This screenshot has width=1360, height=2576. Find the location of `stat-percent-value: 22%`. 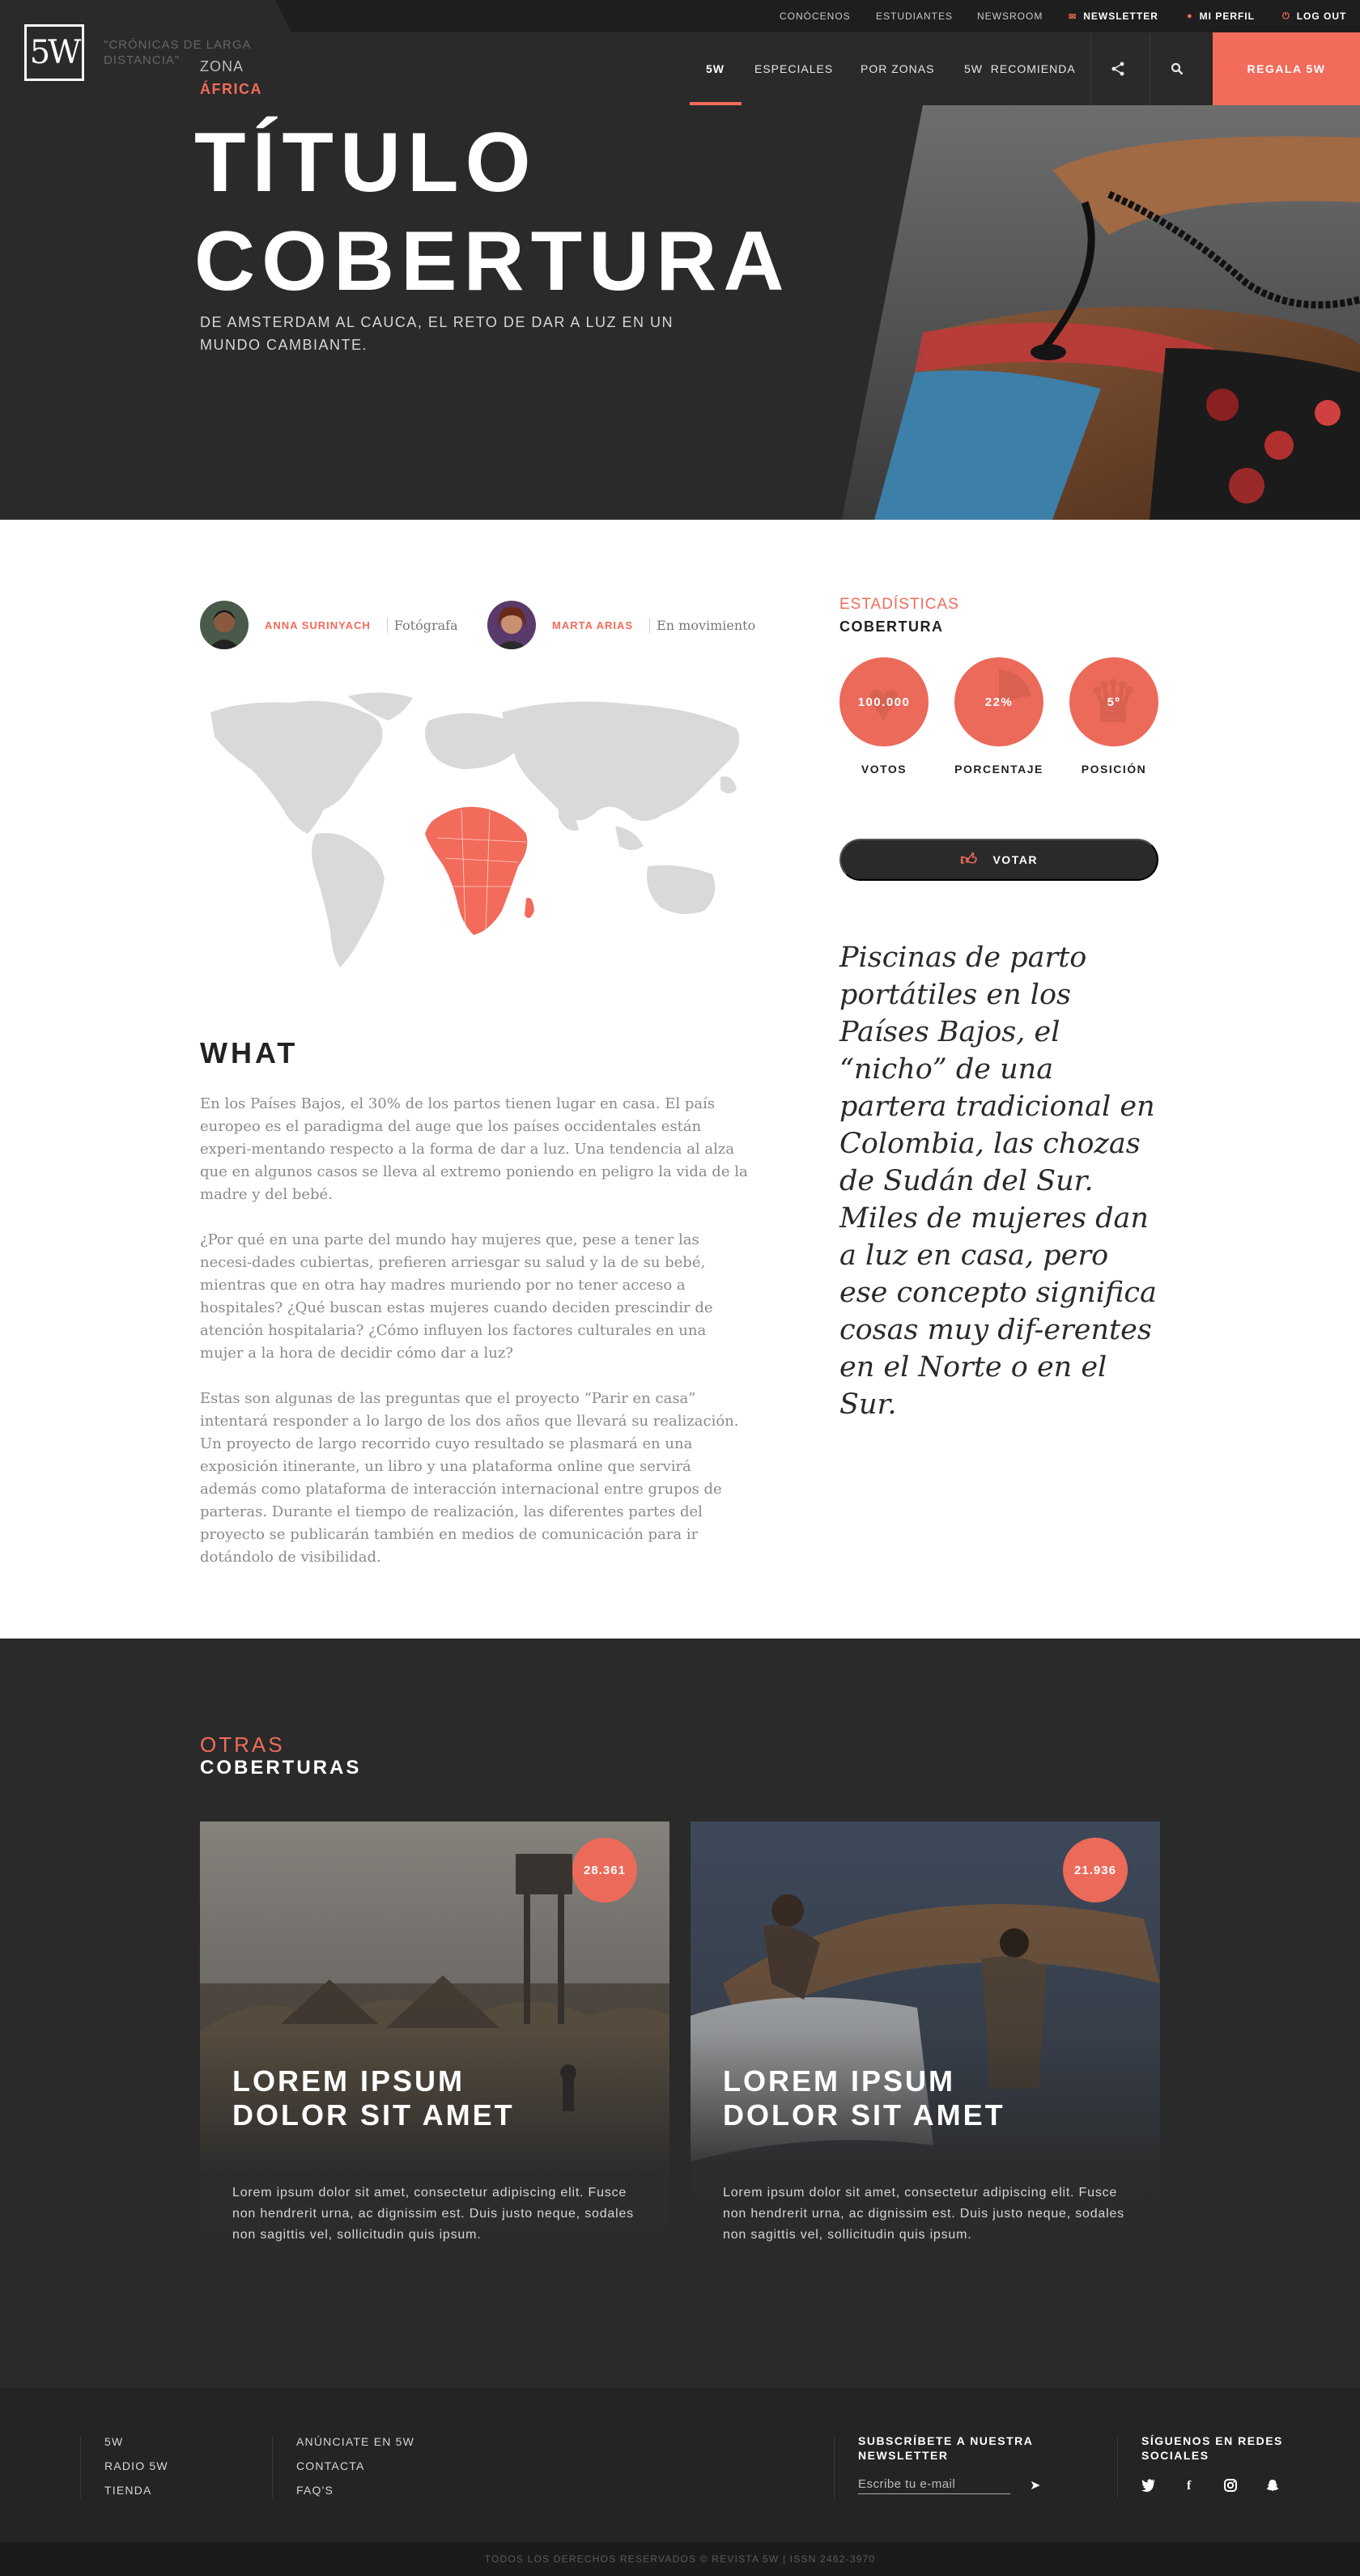

stat-percent-value: 22% is located at coordinates (999, 702).